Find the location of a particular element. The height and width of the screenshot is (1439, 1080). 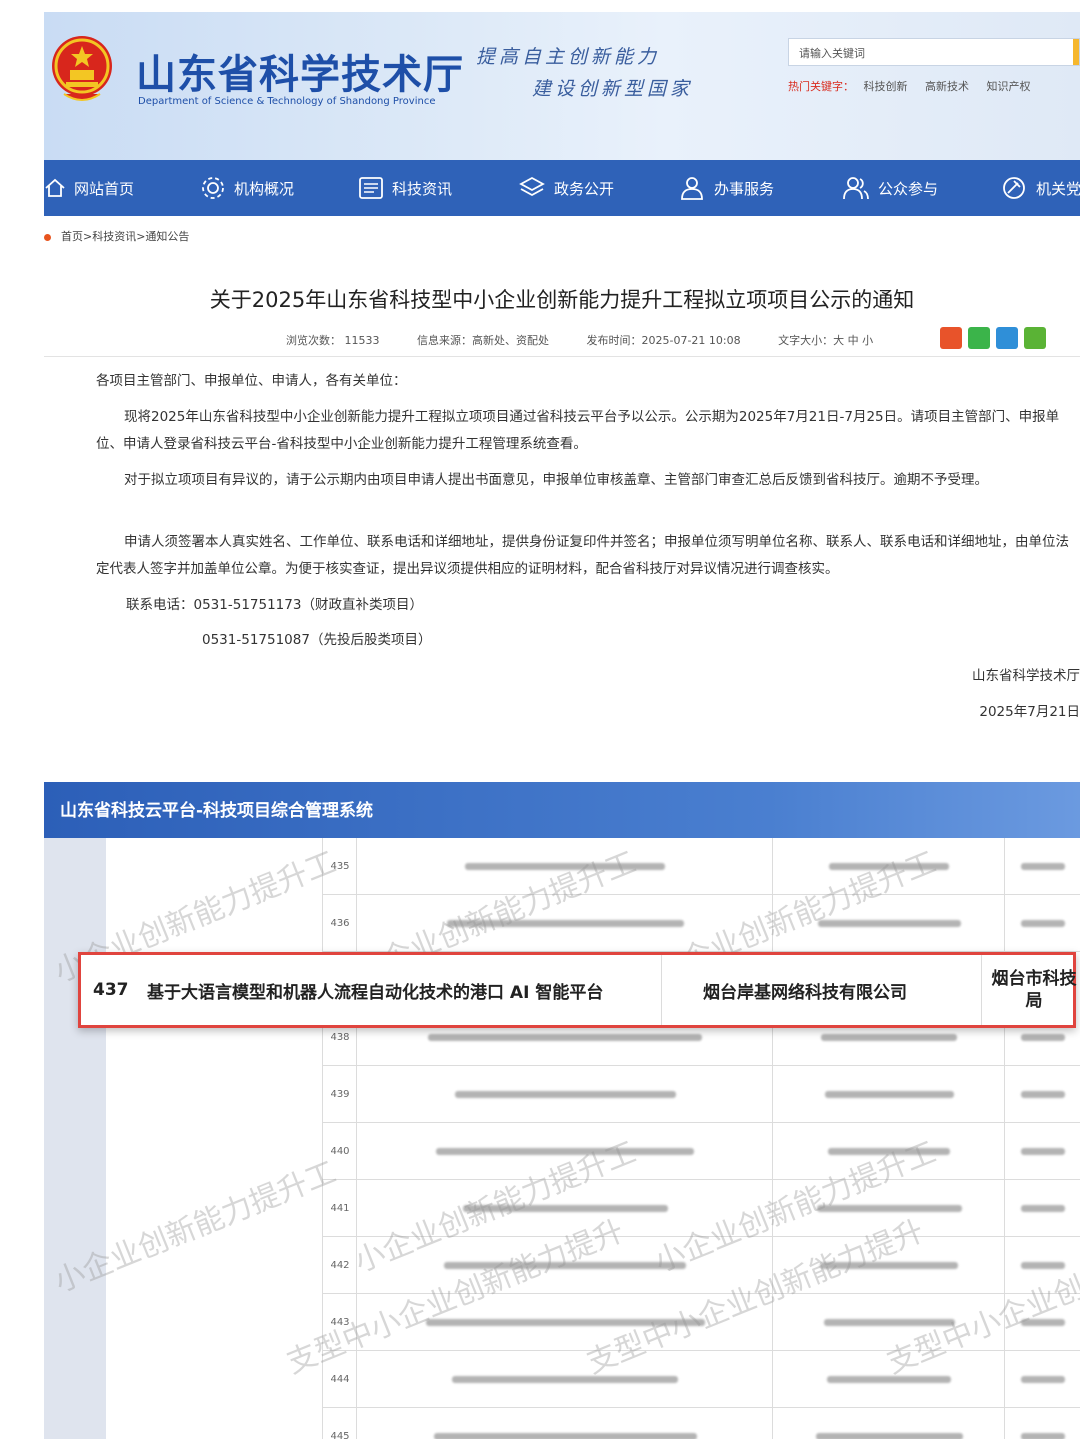

nav-item-news: 科技资讯 is located at coordinates (405, 188).